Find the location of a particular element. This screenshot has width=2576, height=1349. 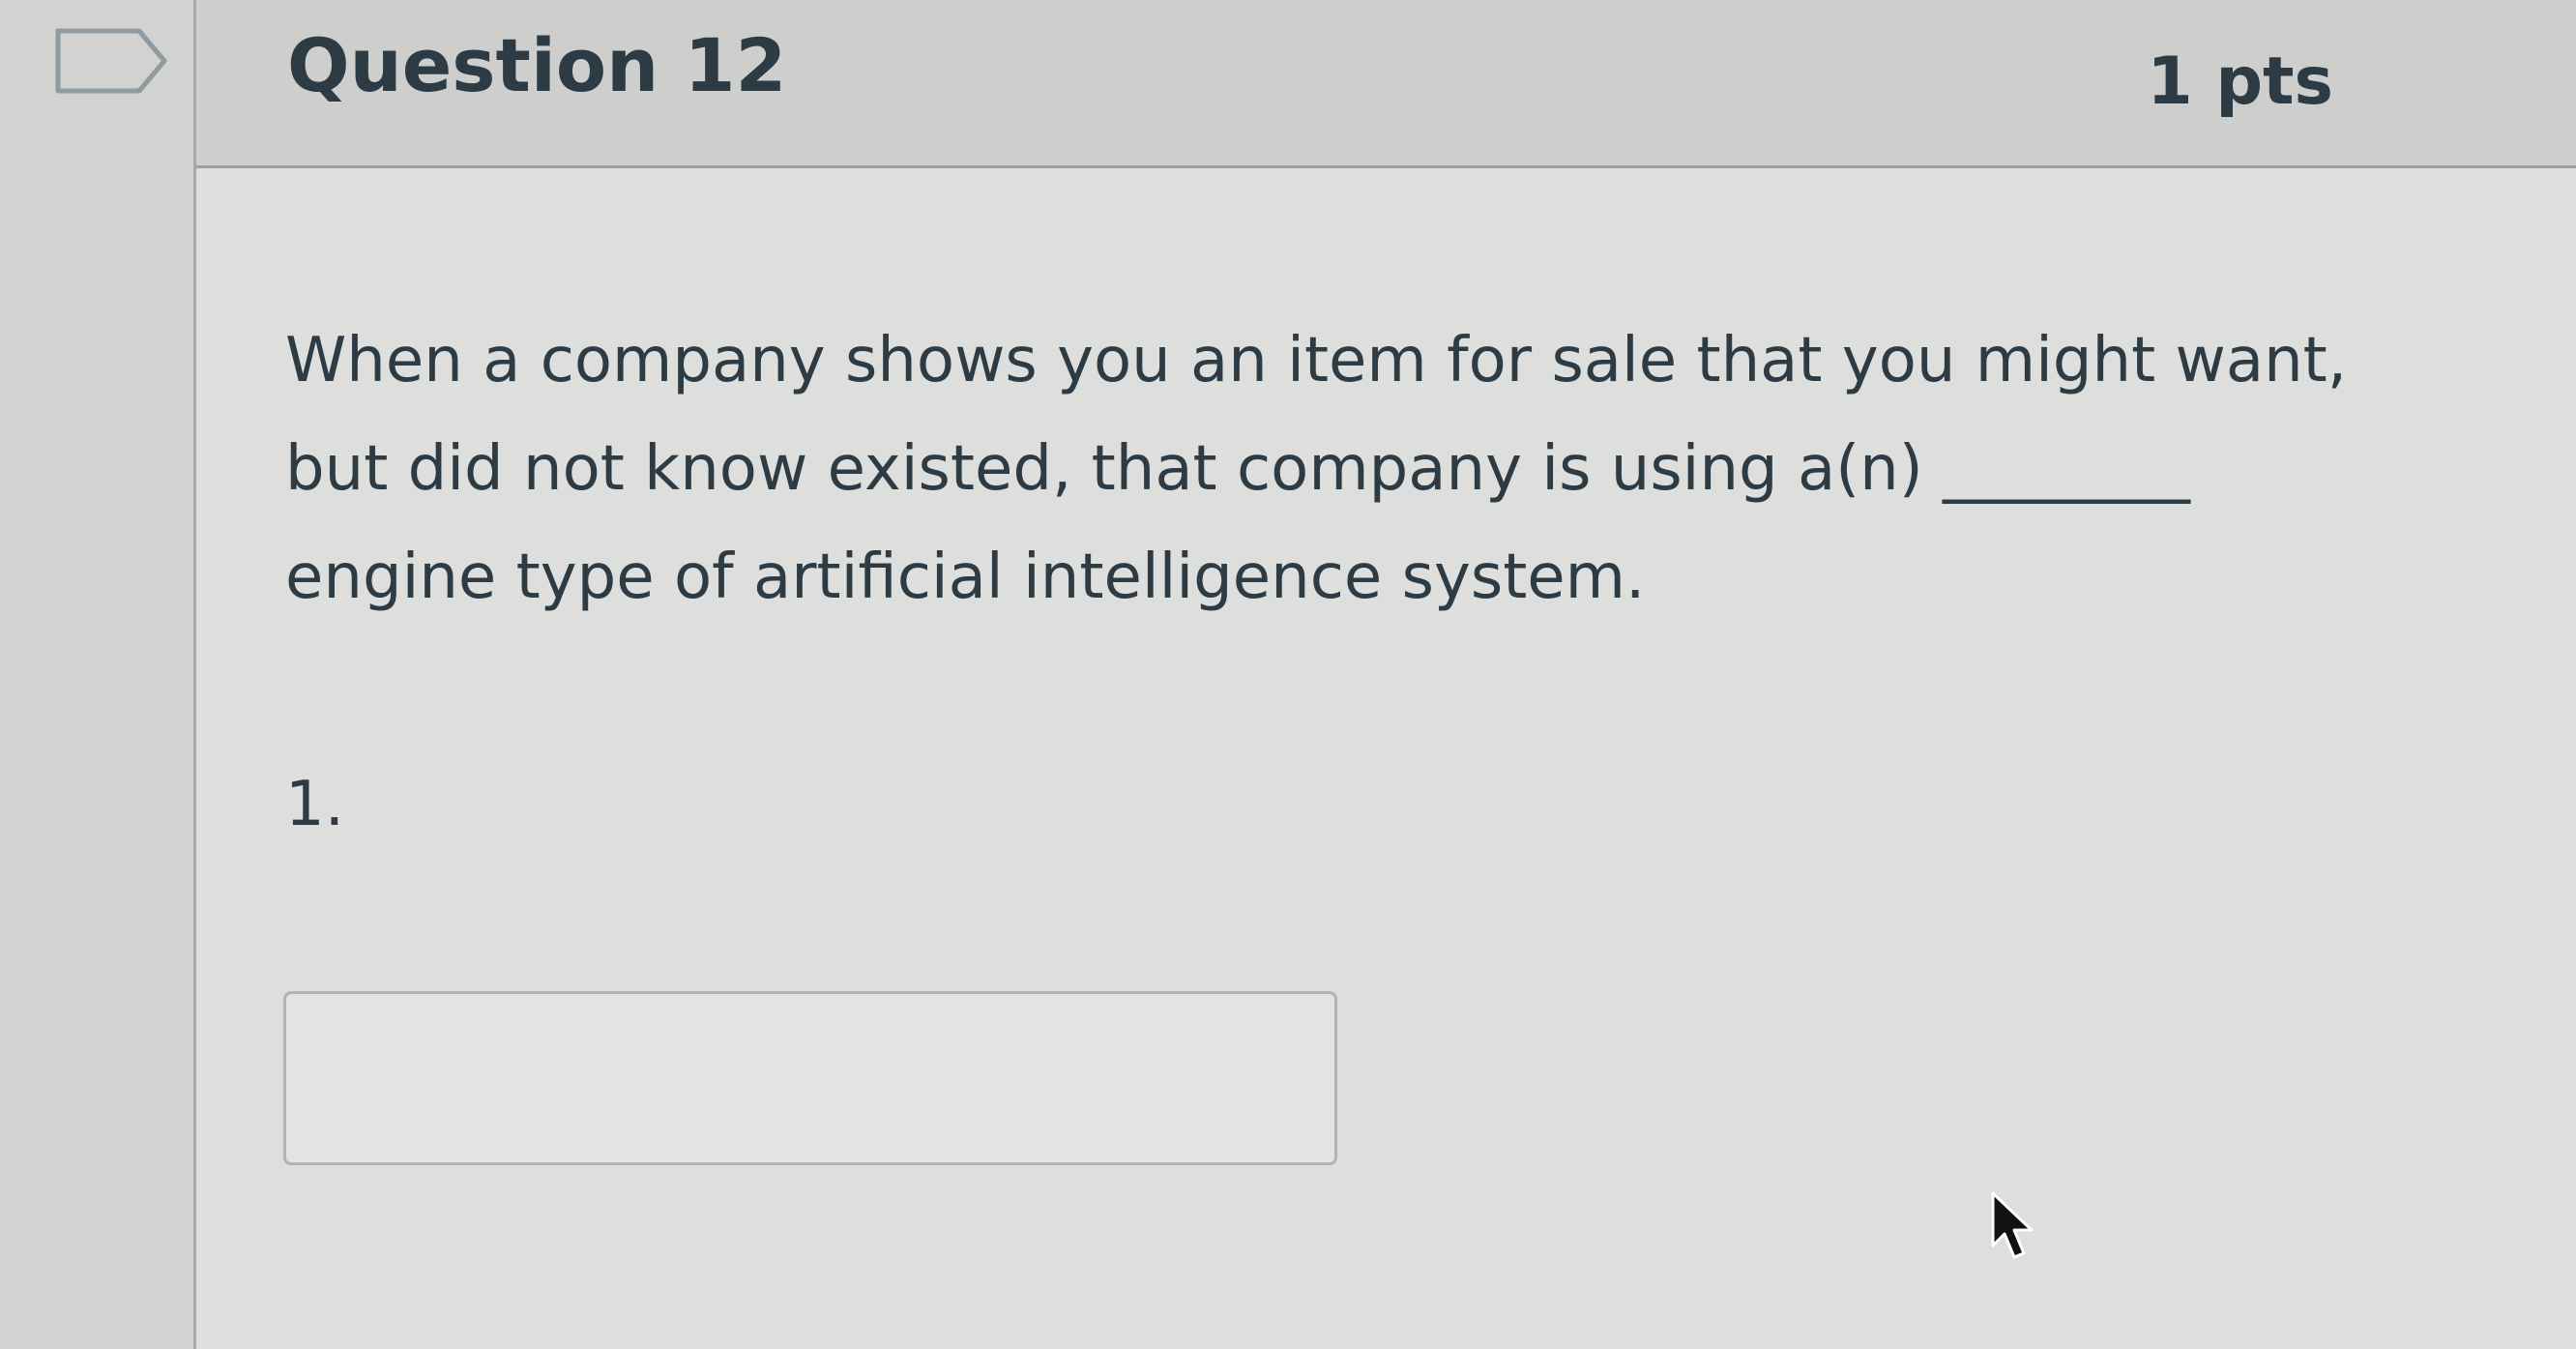

mouse-pointer-icon is located at coordinates (2012, 1225).